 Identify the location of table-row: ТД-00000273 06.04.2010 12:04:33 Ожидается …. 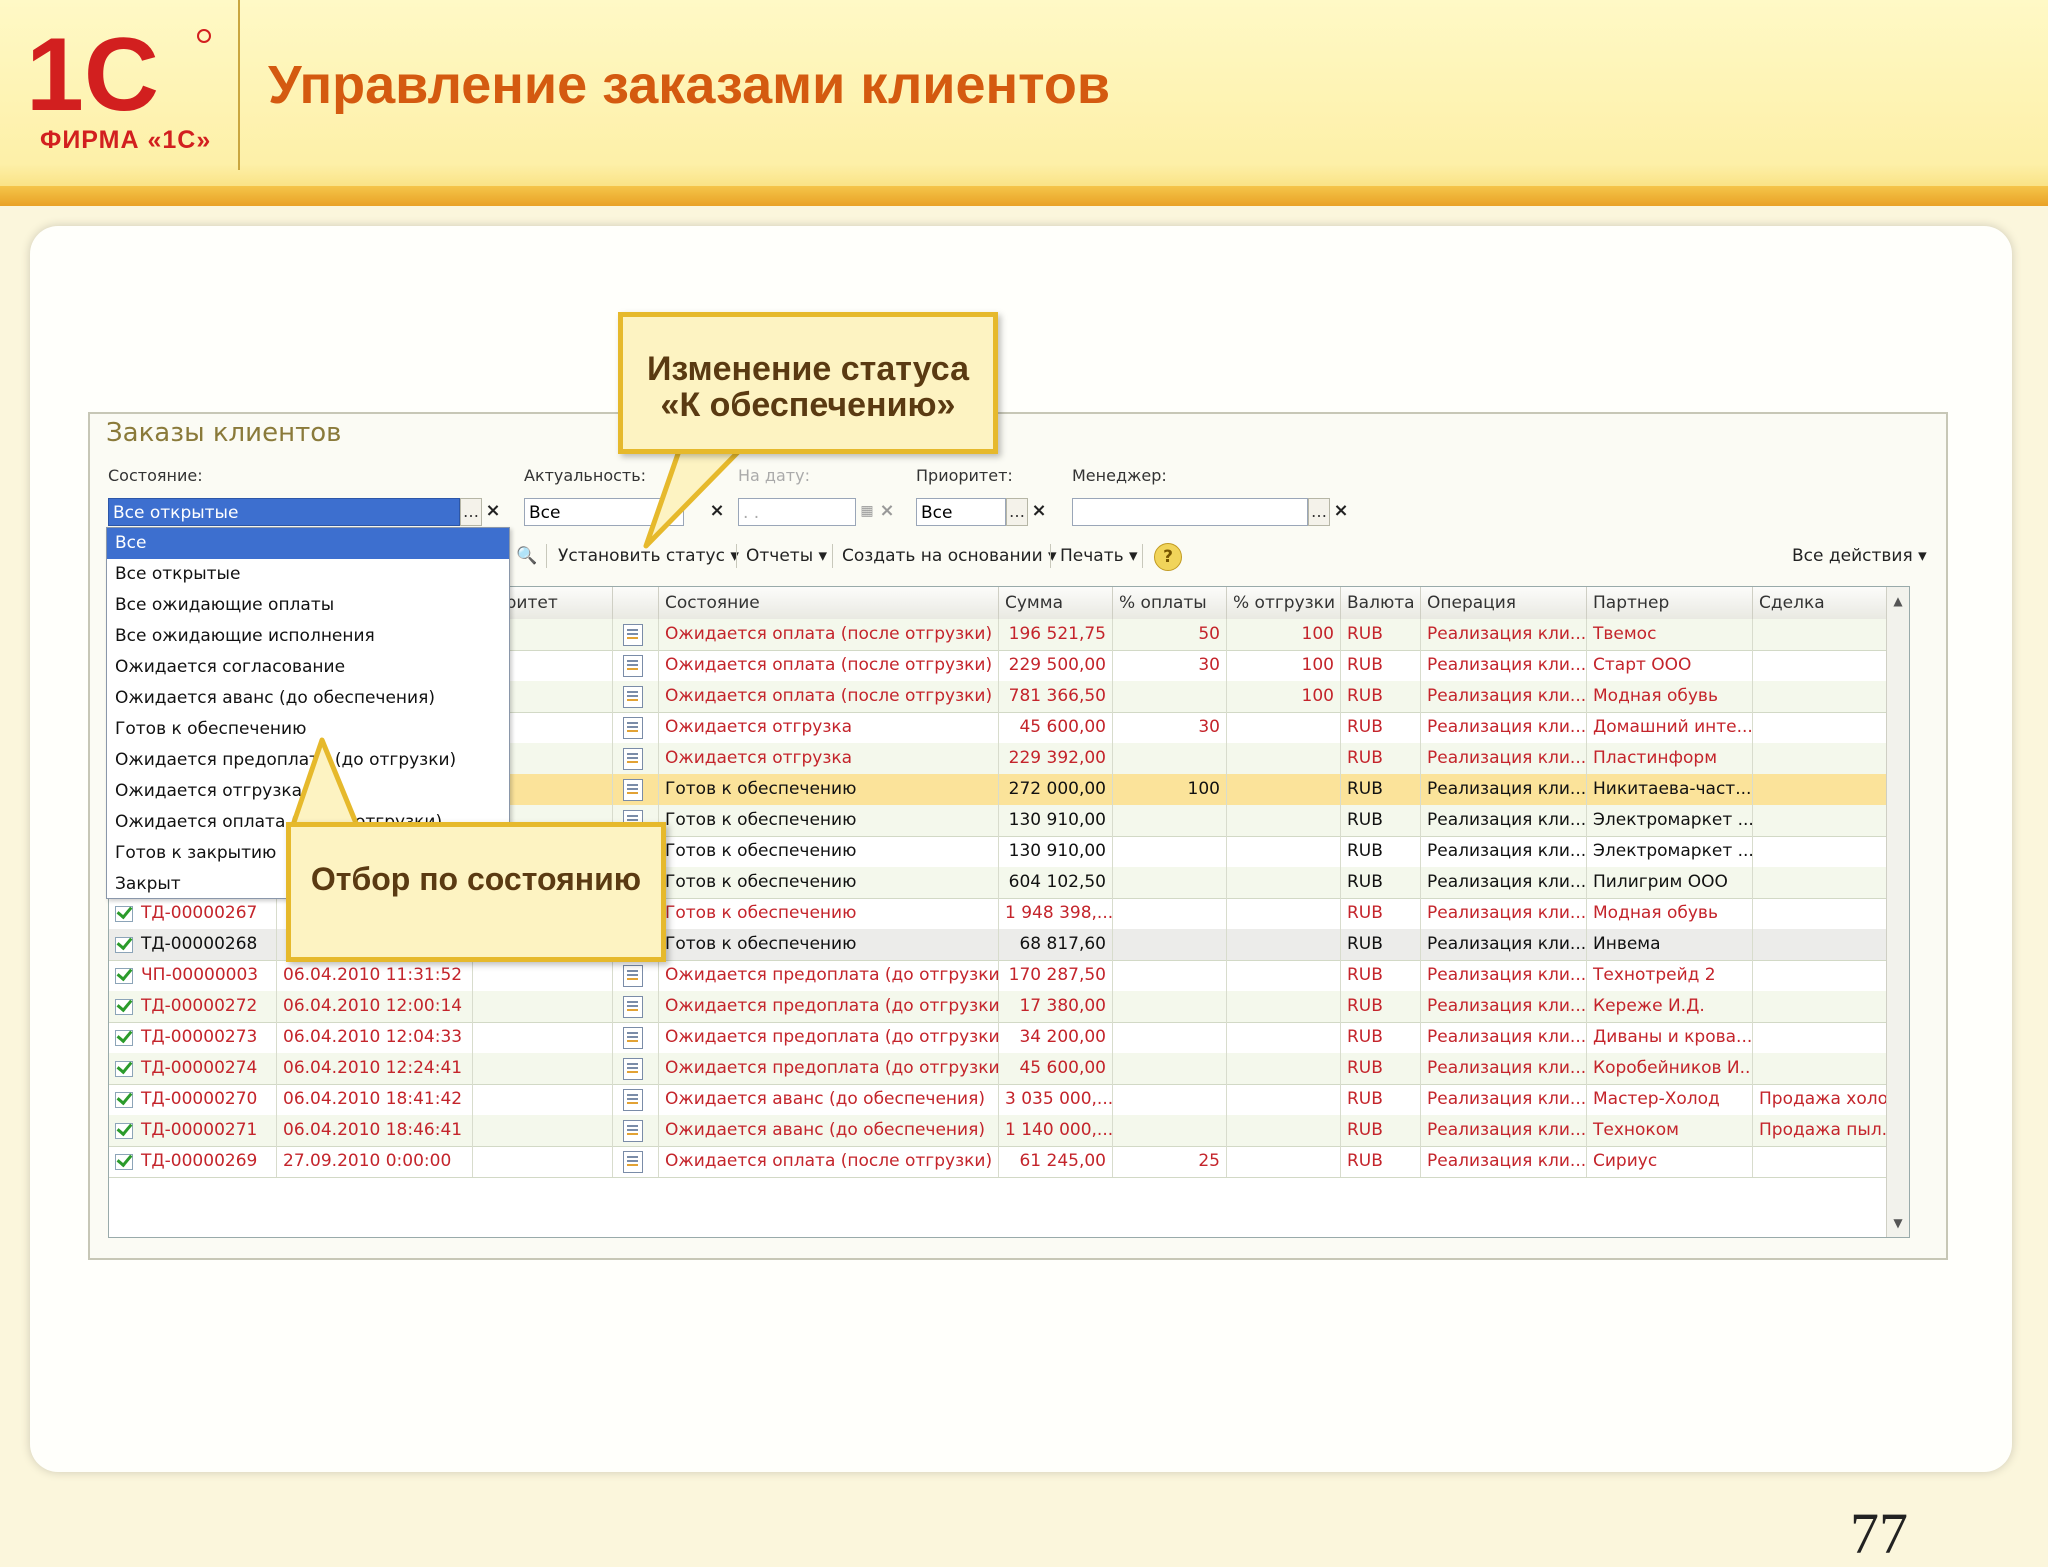
(1009, 1038).